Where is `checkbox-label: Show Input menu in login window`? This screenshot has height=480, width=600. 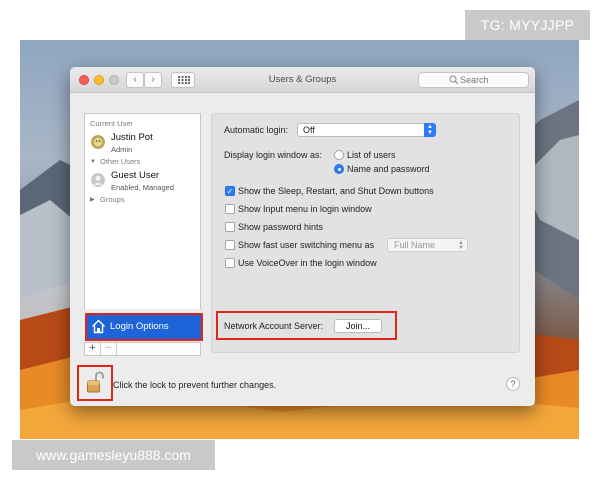 checkbox-label: Show Input menu in login window is located at coordinates (305, 209).